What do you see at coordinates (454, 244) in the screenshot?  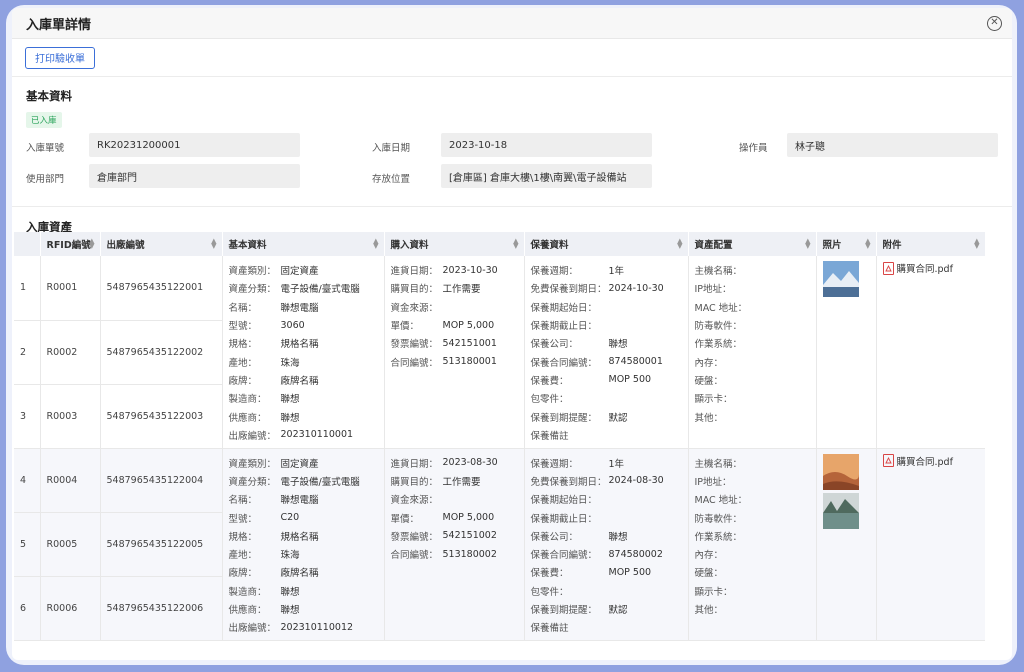 I see `col-header-purchase: 購入資料 ▲ ▼` at bounding box center [454, 244].